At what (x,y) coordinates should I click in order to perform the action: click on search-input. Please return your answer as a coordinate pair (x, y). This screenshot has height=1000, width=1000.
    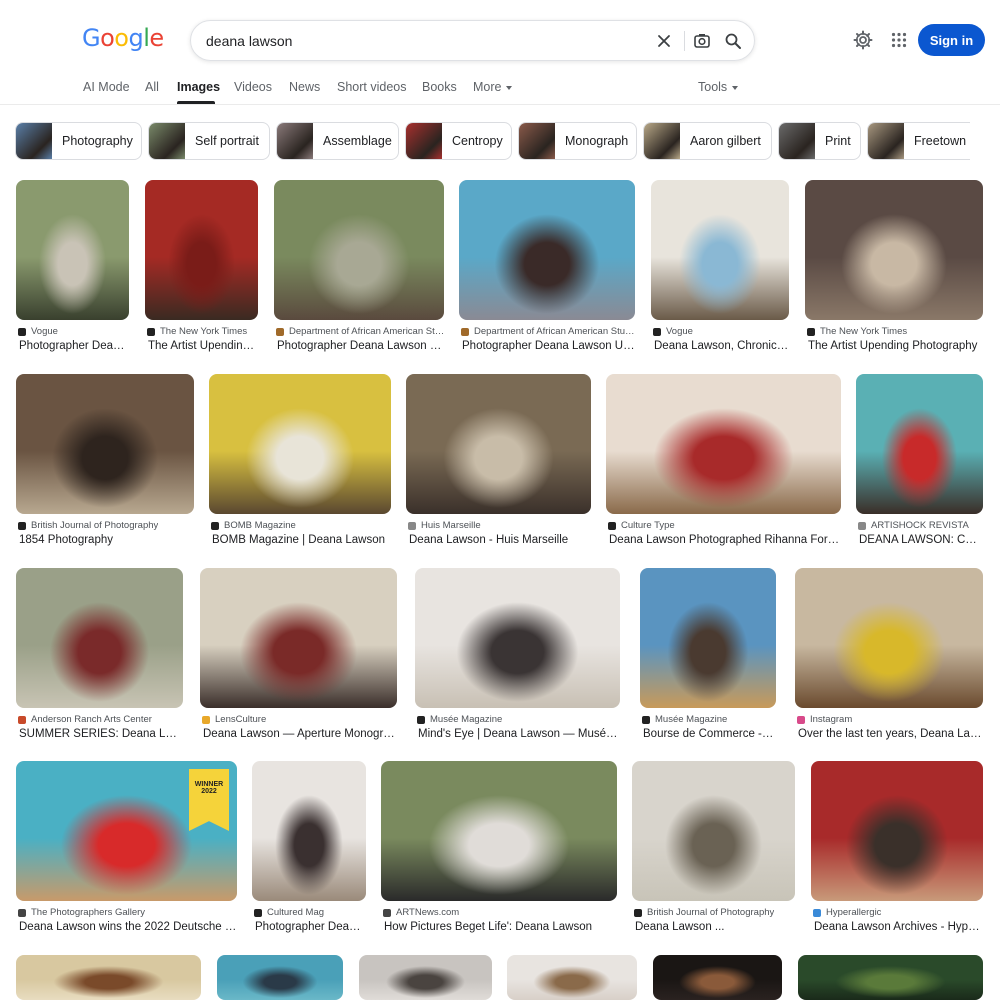
    Looking at the image, I should click on (421, 40).